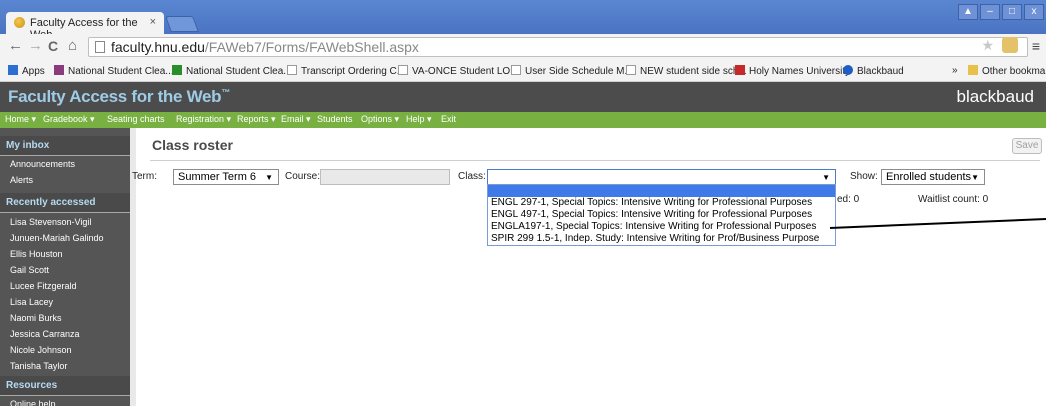 Image resolution: width=1046 pixels, height=409 pixels. I want to click on save-button: Save, so click(1027, 146).